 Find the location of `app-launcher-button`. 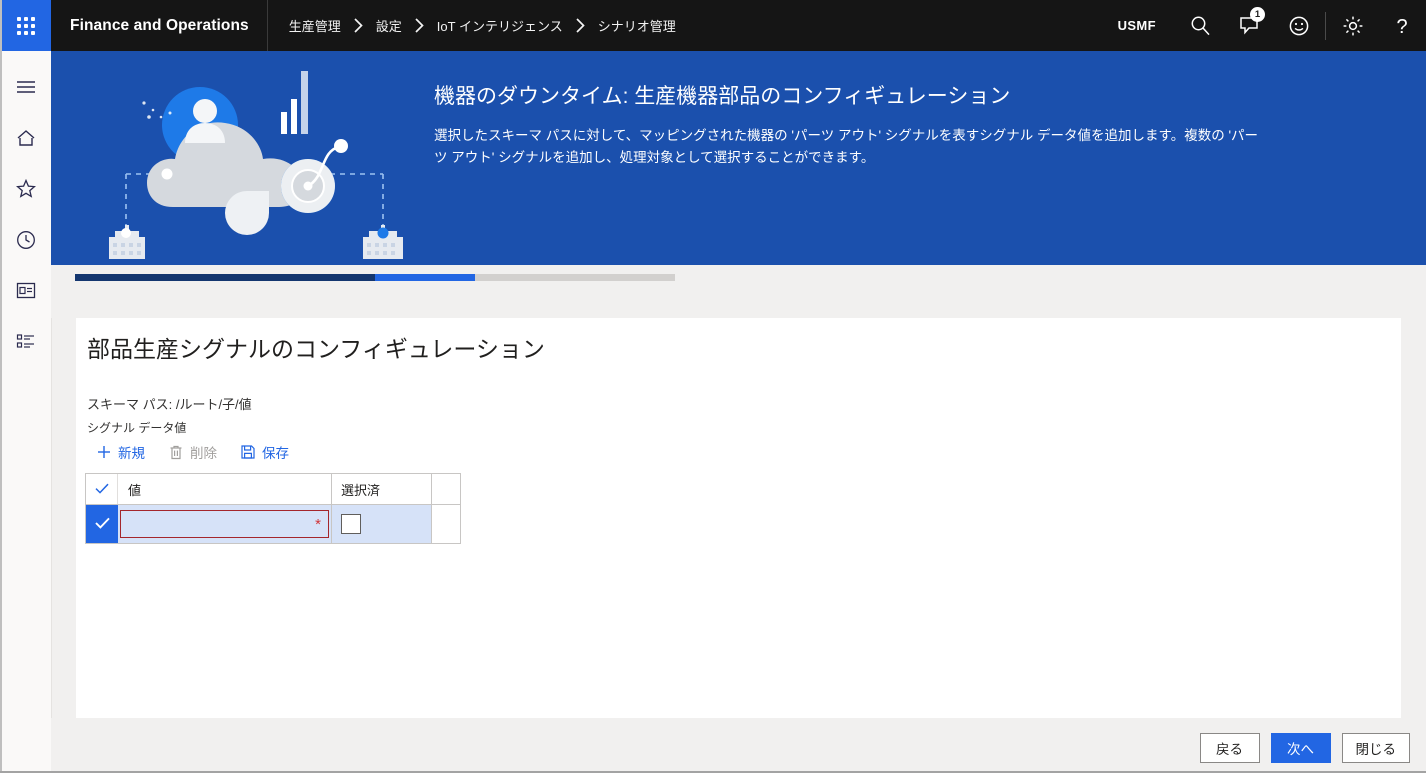

app-launcher-button is located at coordinates (25, 25).